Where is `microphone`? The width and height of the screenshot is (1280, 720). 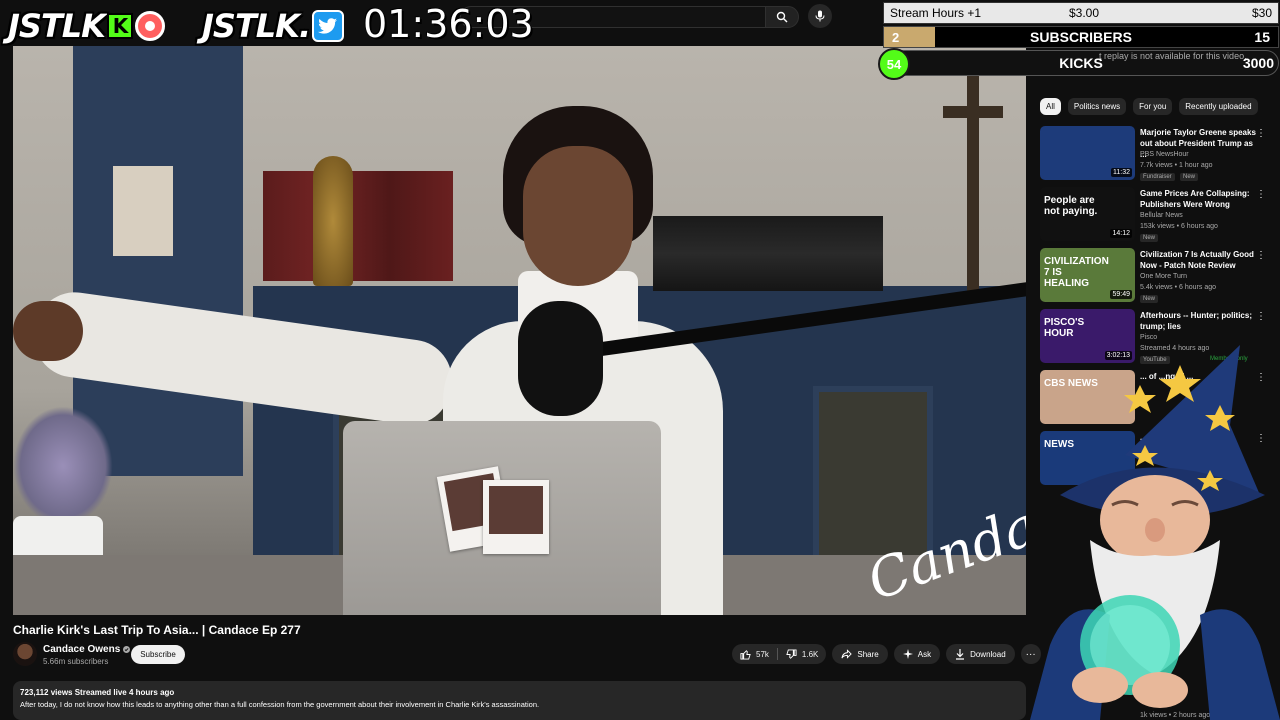 microphone is located at coordinates (560, 358).